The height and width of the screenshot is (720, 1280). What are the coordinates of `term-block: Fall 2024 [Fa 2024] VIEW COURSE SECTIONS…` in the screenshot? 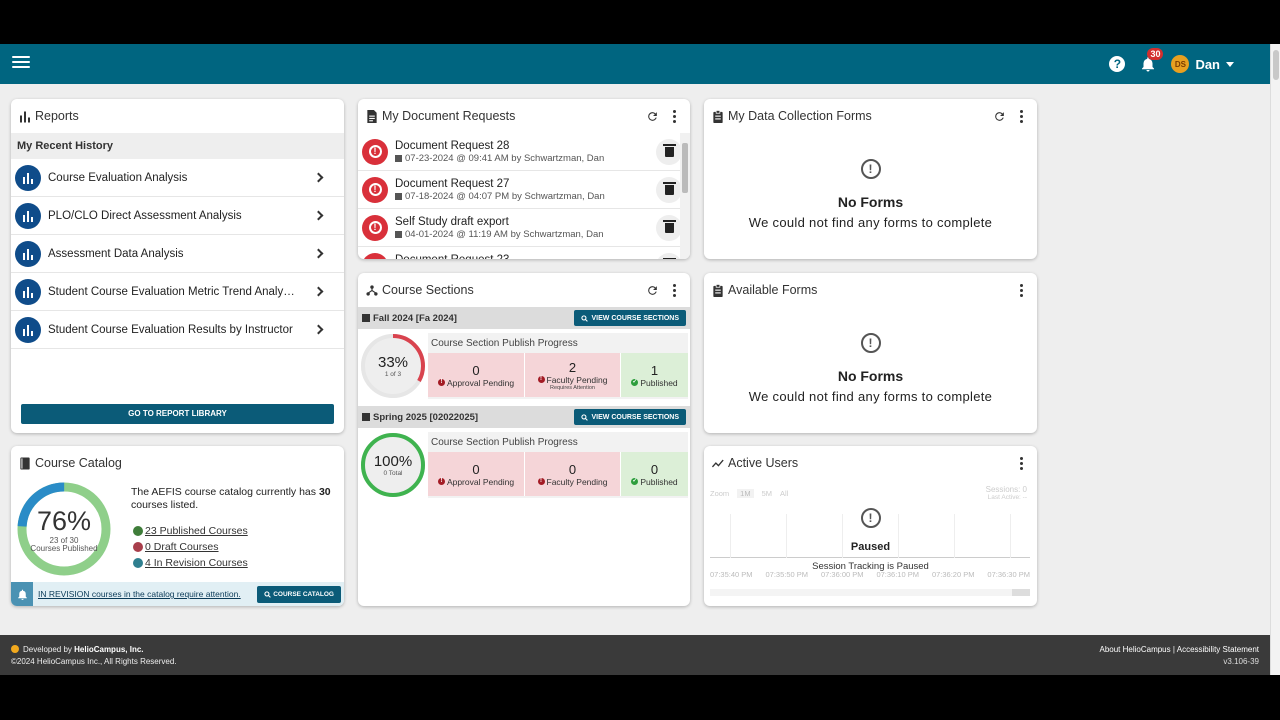 It's located at (524, 356).